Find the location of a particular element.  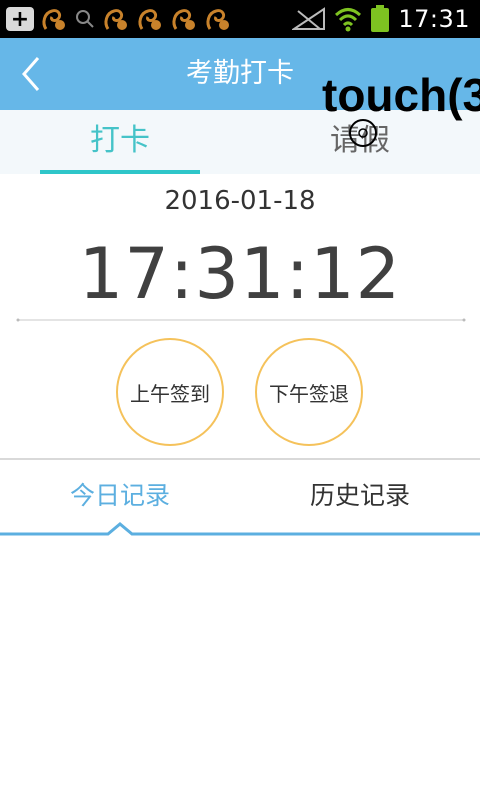

plus-box-icon: + is located at coordinates (20, 19).